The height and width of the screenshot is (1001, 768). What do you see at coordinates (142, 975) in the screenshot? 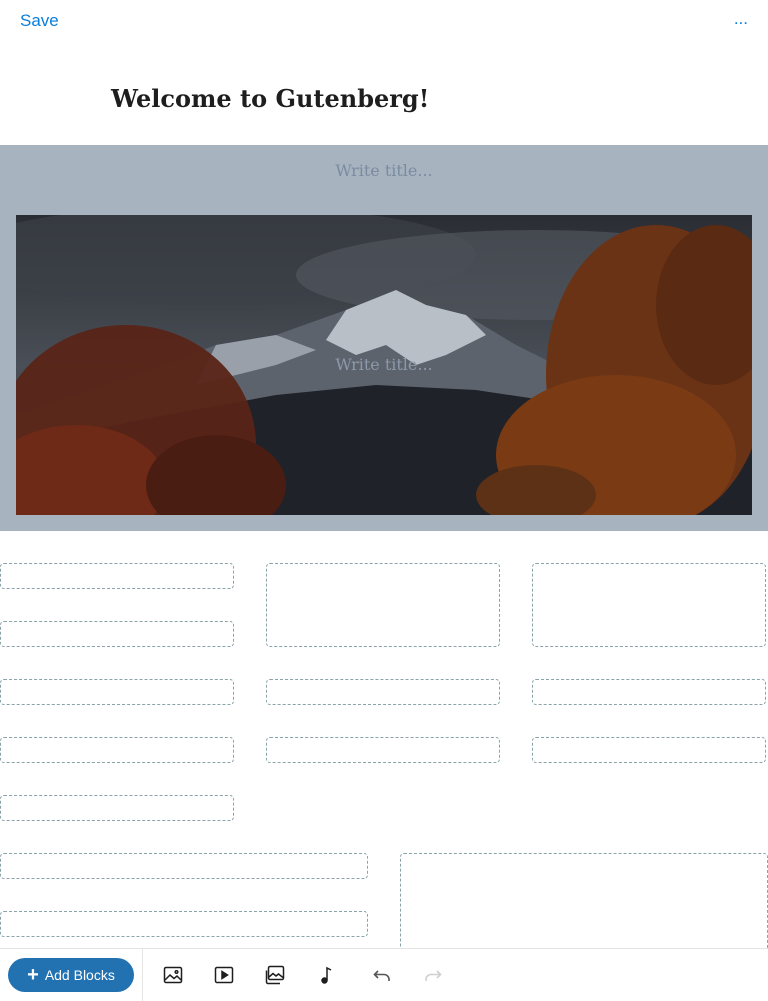
I see `toolbar-divider` at bounding box center [142, 975].